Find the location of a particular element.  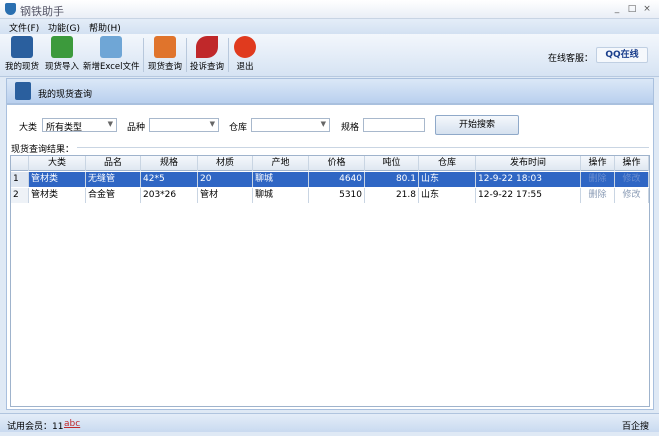

my-stock-button: 我的现货 is located at coordinates (22, 54).